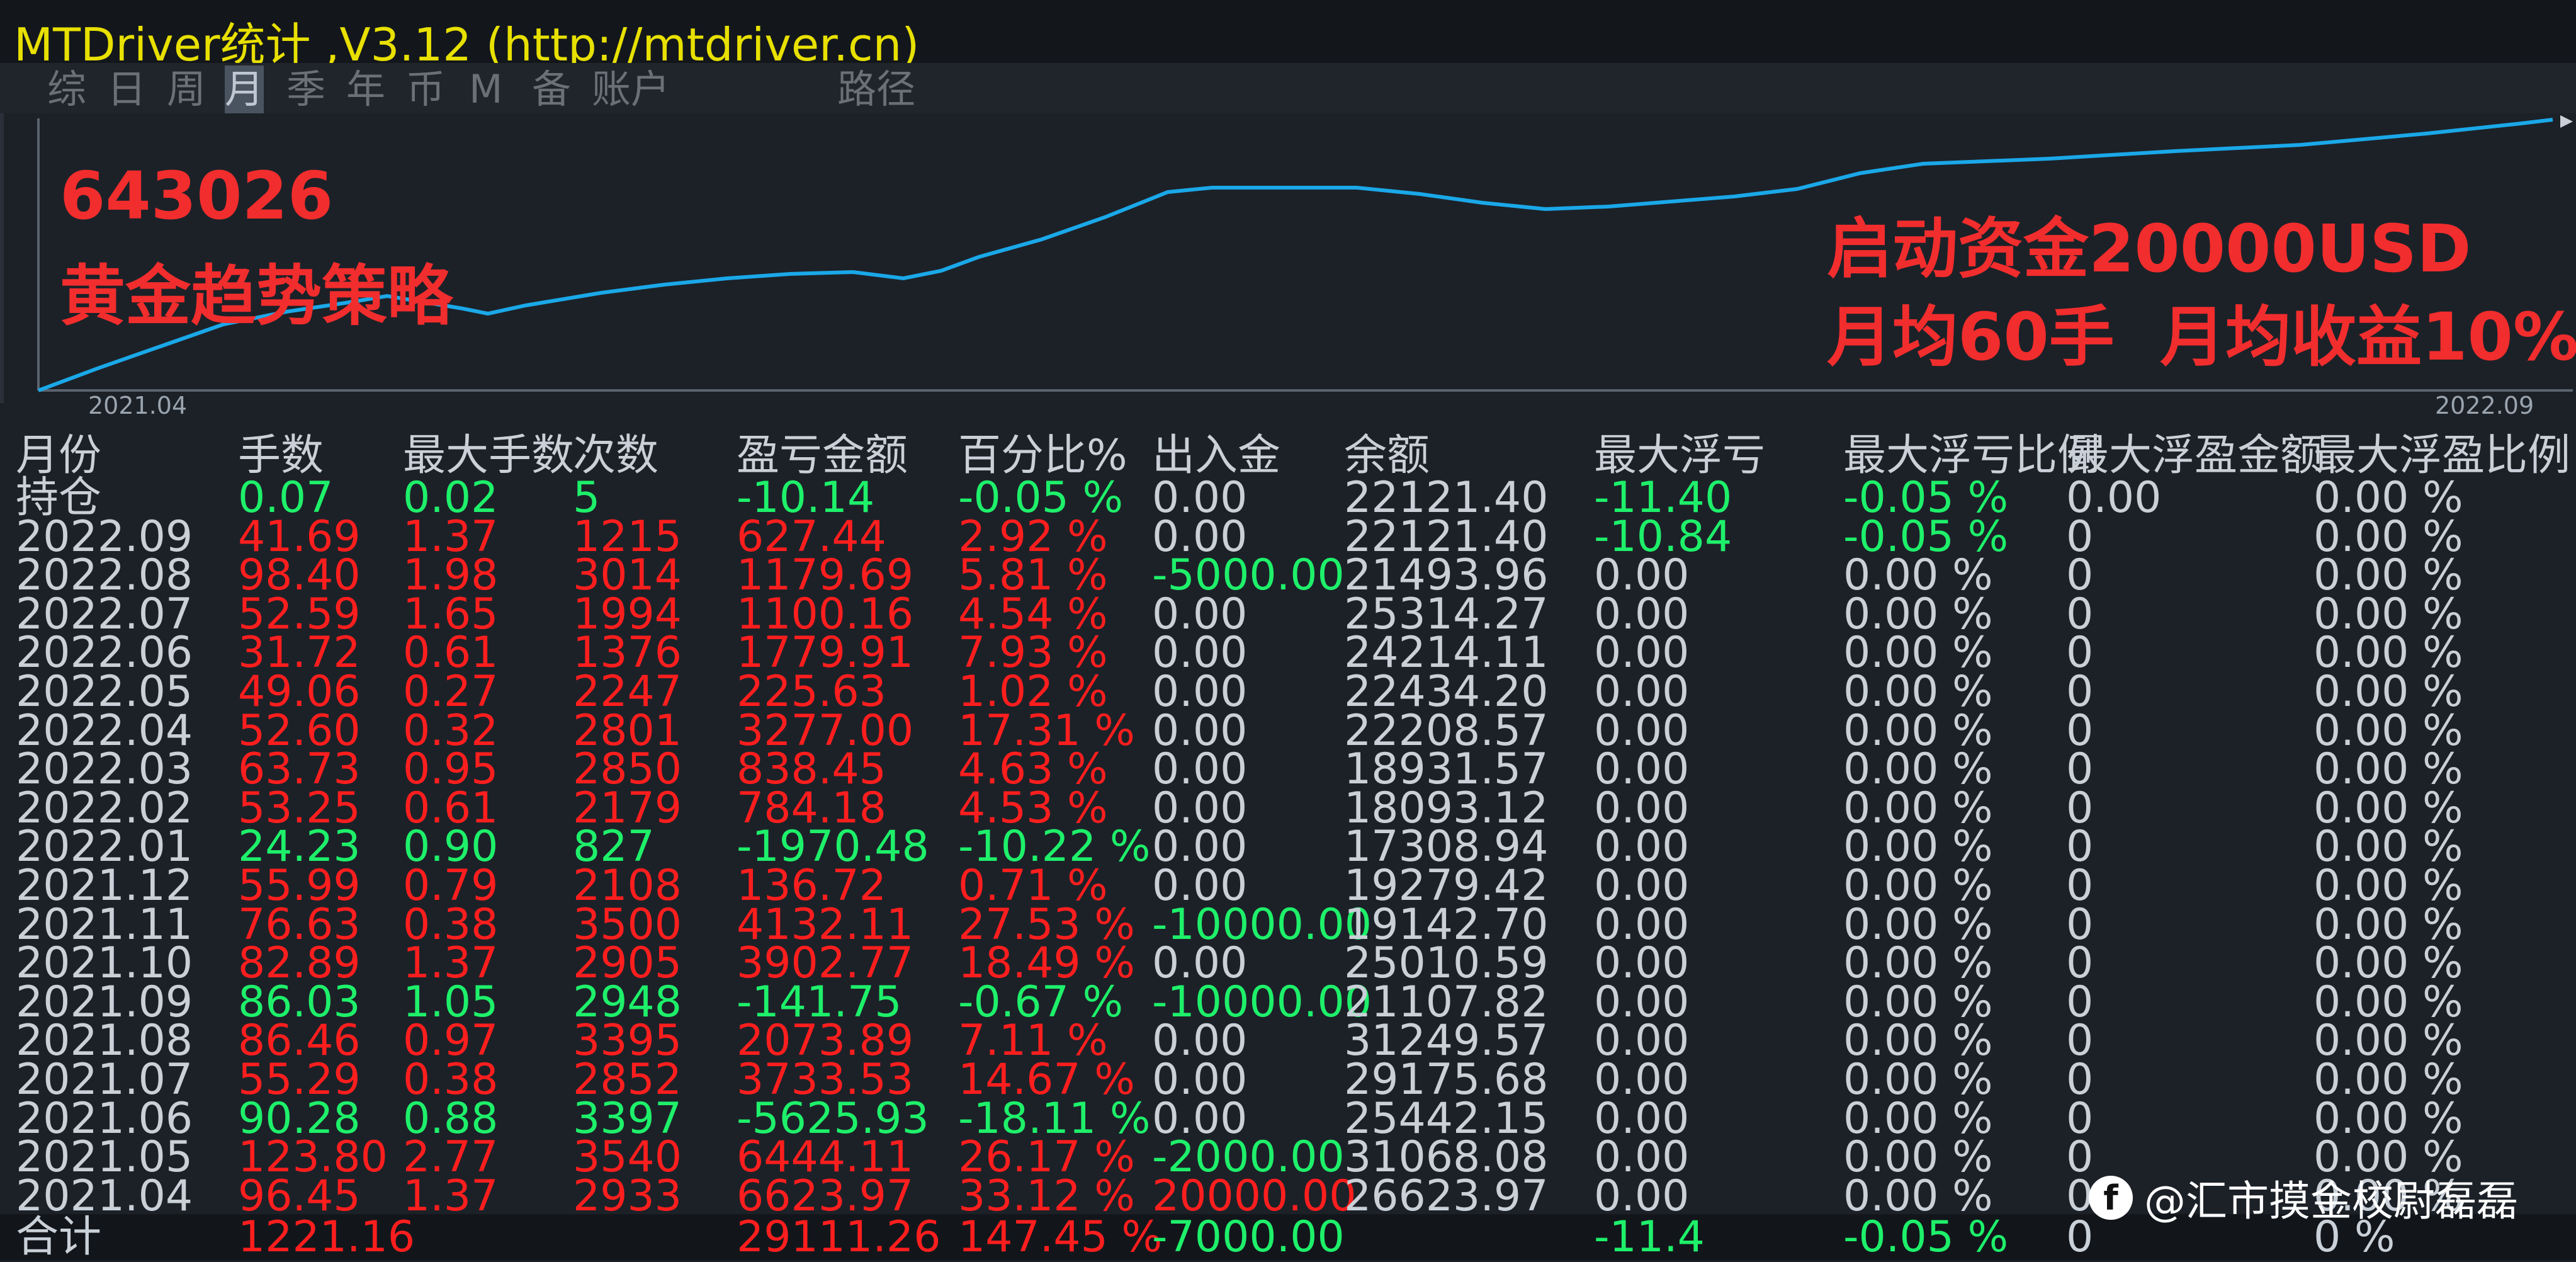 The width and height of the screenshot is (2576, 1262). Describe the element at coordinates (2, 258) in the screenshot. I see `chart-left-divider` at that location.